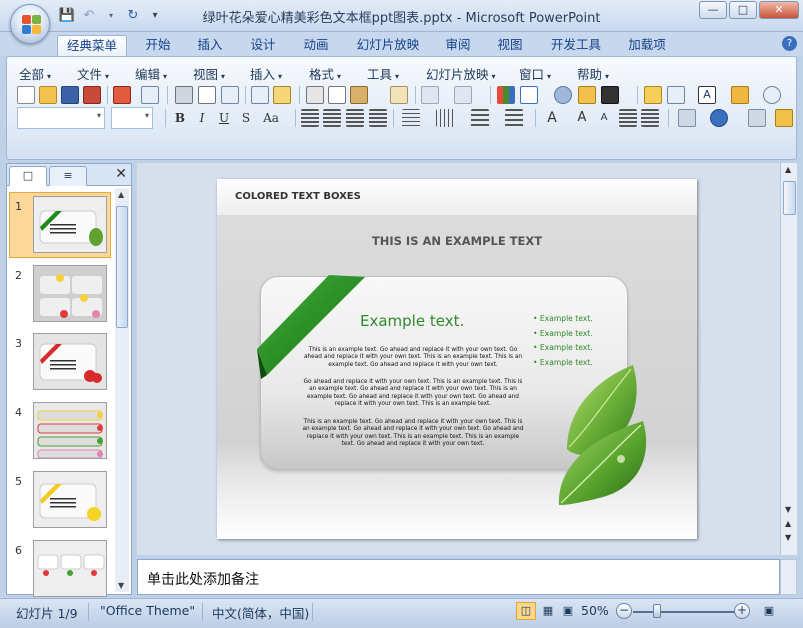 This screenshot has width=803, height=628. I want to click on notes-pane: 单击此处添加备注, so click(458, 577).